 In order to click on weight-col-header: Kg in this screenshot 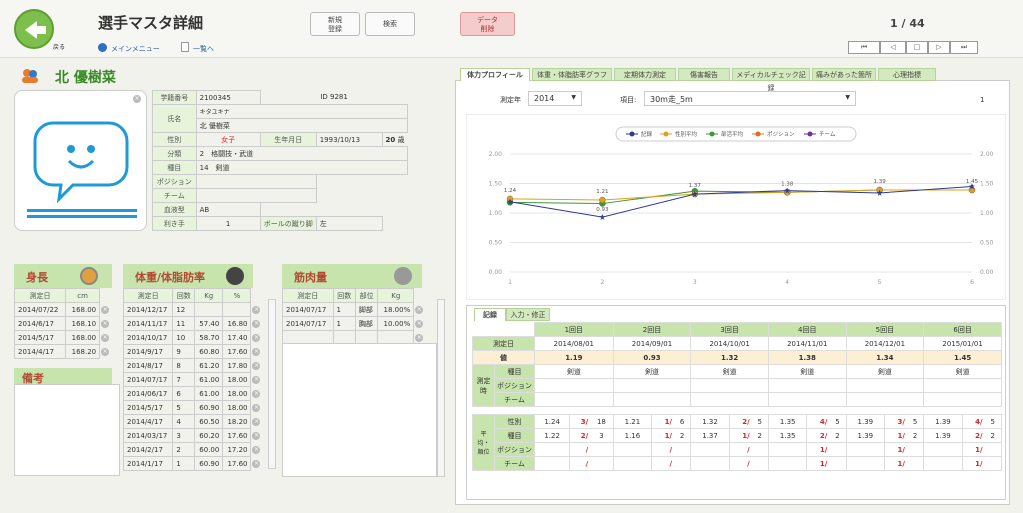, I will do `click(209, 295)`.